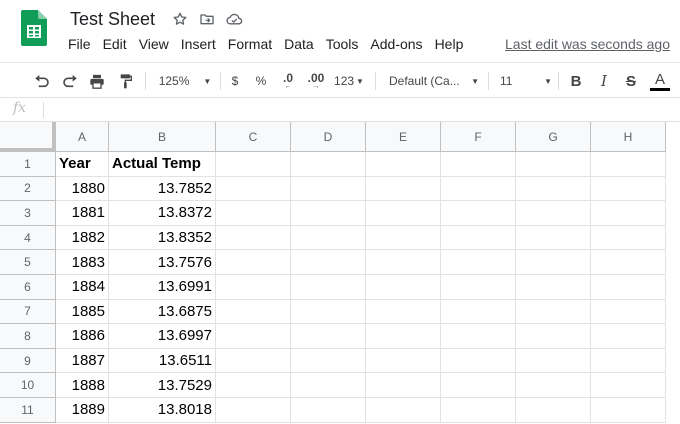 Image resolution: width=680 pixels, height=424 pixels. I want to click on cloud-saved-icon, so click(234, 19).